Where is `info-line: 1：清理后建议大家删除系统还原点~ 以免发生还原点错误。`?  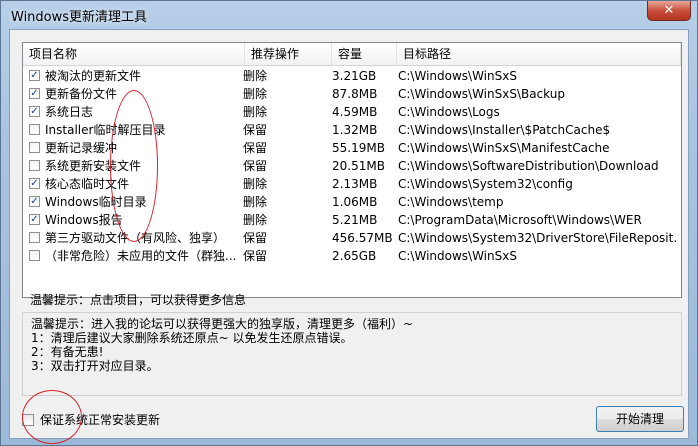
info-line: 1：清理后建议大家删除系统还原点~ 以免发生还原点错误。 is located at coordinates (192, 338).